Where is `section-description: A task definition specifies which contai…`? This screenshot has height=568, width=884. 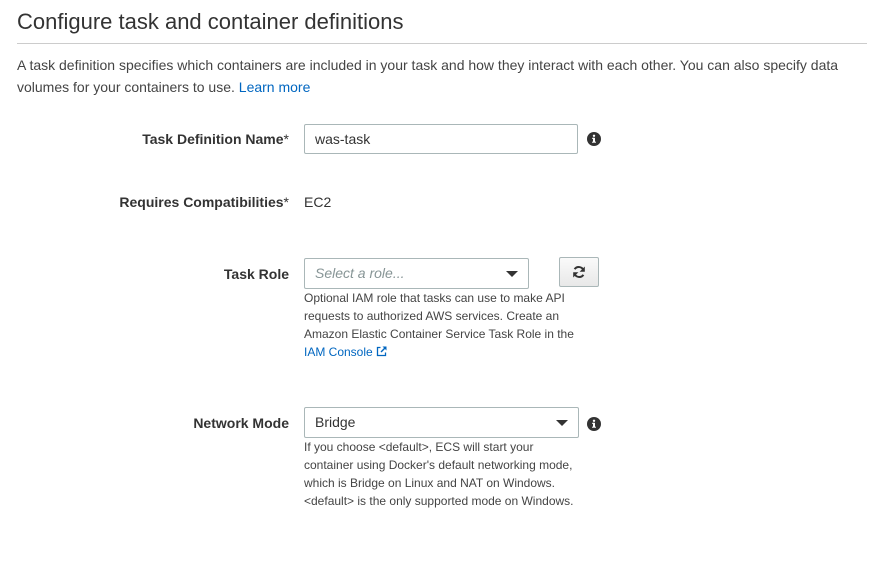
section-description: A task definition specifies which contai… is located at coordinates (439, 76).